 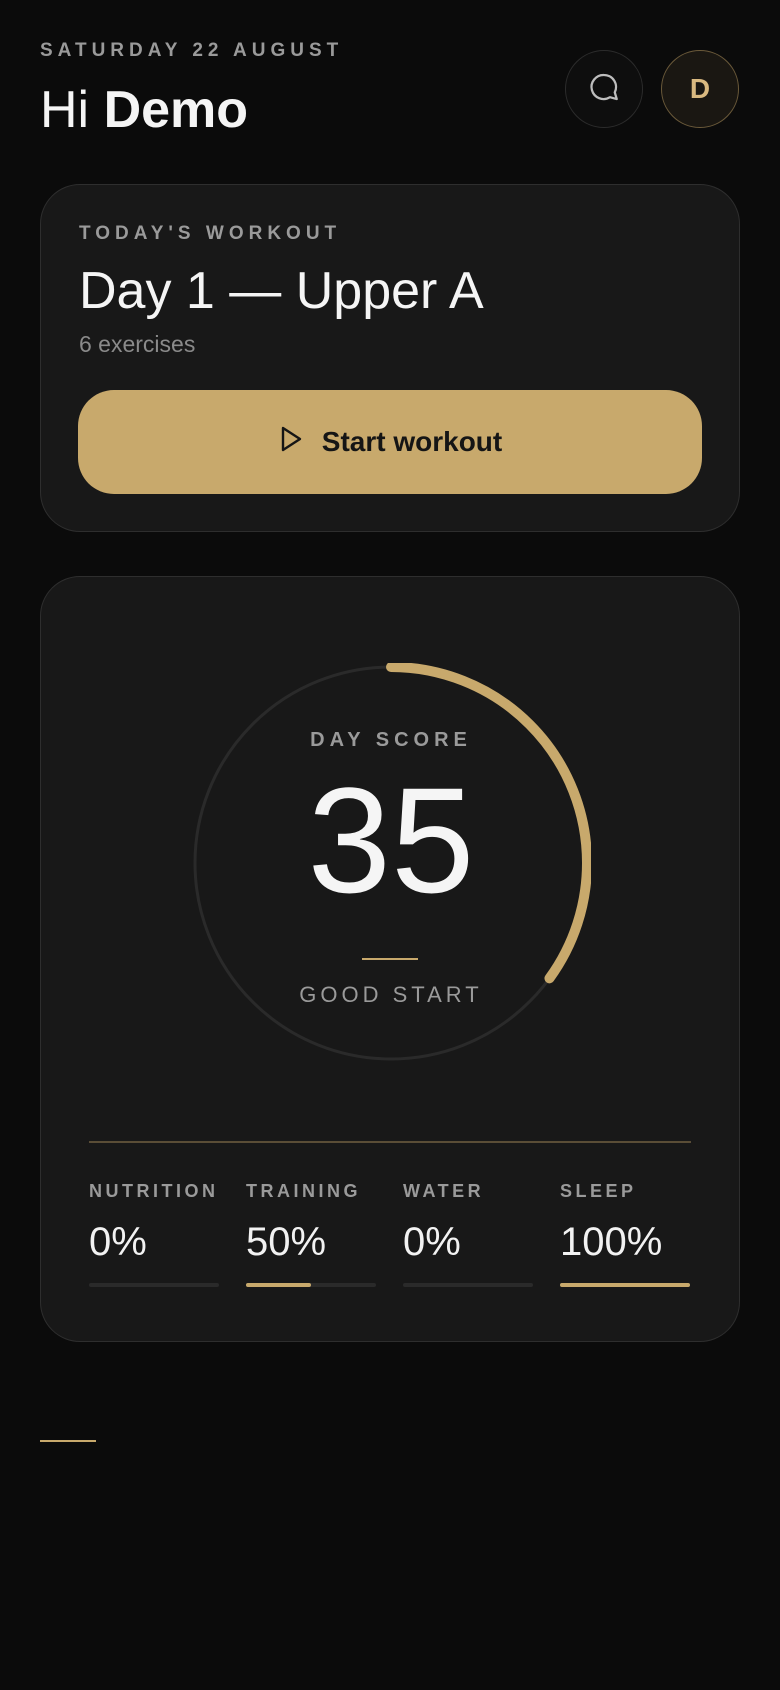 I want to click on greeting: Hi Demo, so click(x=144, y=110).